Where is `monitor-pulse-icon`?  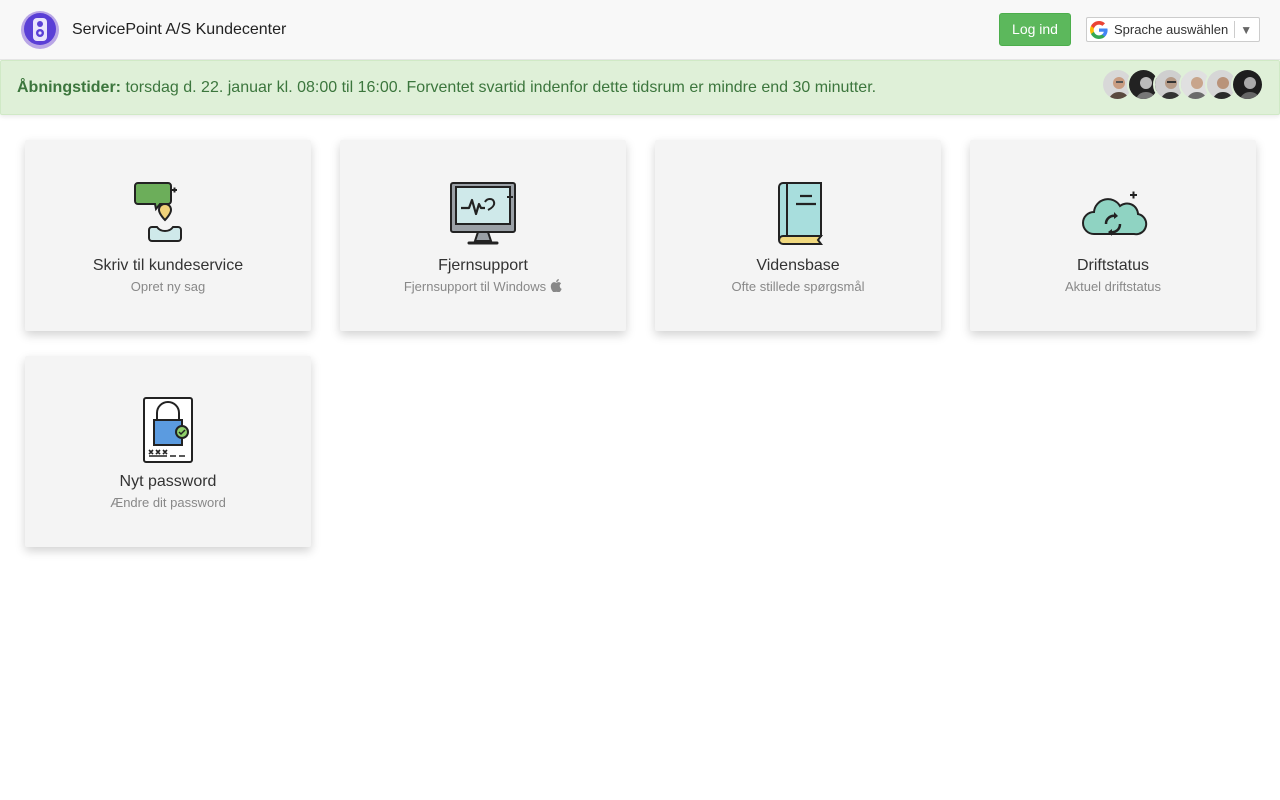
monitor-pulse-icon is located at coordinates (483, 213).